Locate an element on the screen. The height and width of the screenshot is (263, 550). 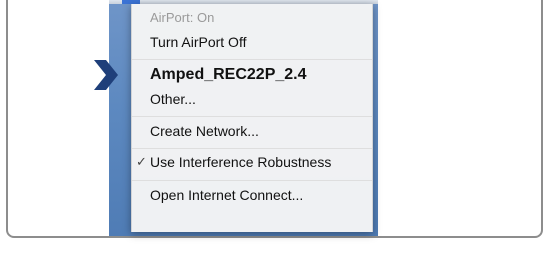
check-icon: ✓ is located at coordinates (141, 161).